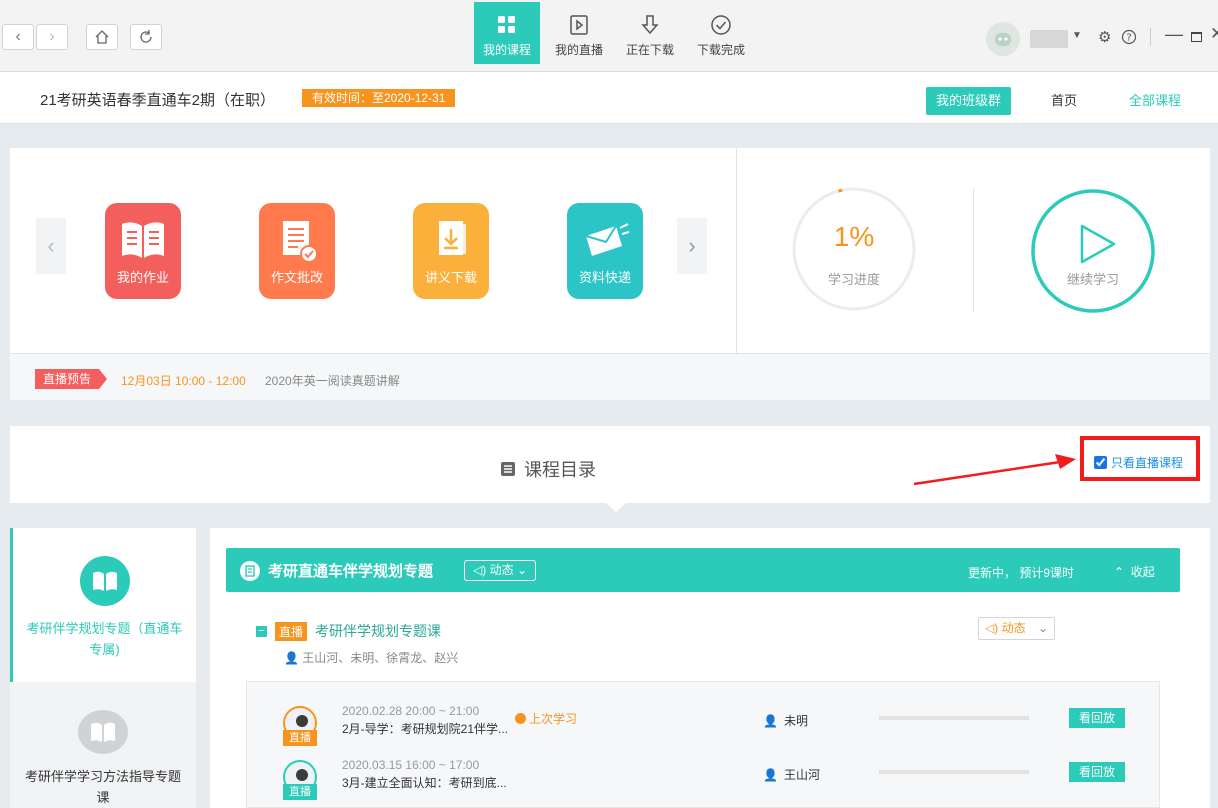  I want to click on live-preview-time: 12月03日 10:00 - 12:00, so click(183, 381).